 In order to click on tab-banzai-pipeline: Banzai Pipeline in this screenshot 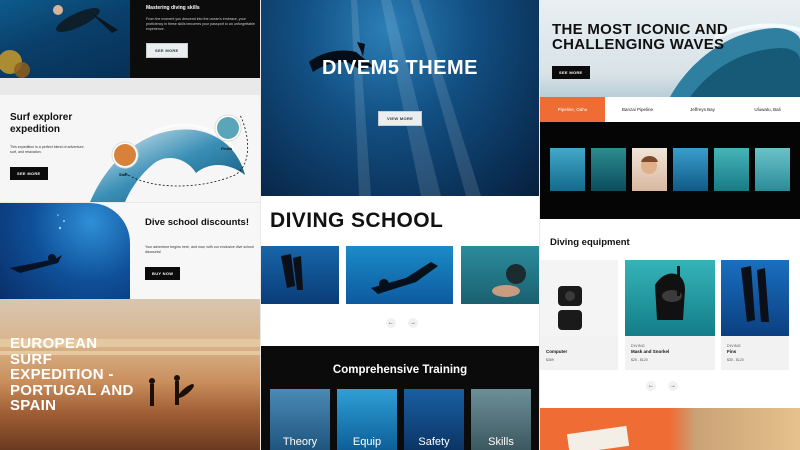, I will do `click(637, 109)`.